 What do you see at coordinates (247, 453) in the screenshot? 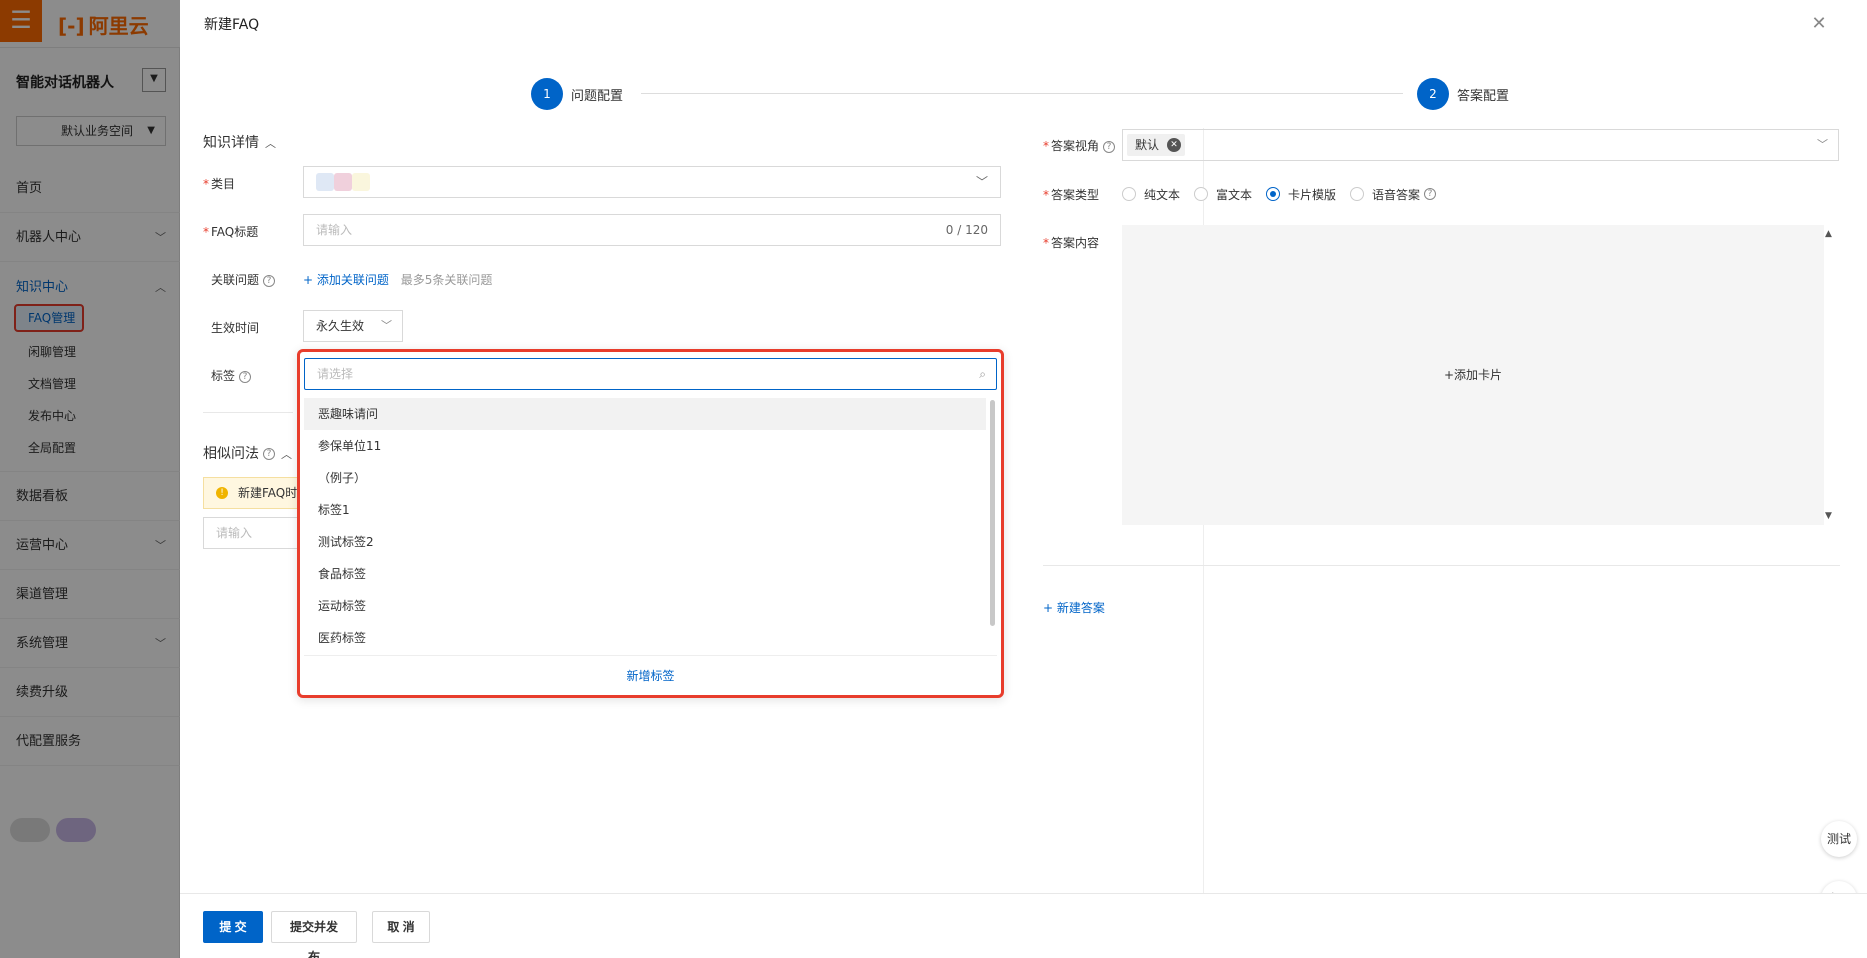
I see `section-similar-questions: 相似问法? ︿` at bounding box center [247, 453].